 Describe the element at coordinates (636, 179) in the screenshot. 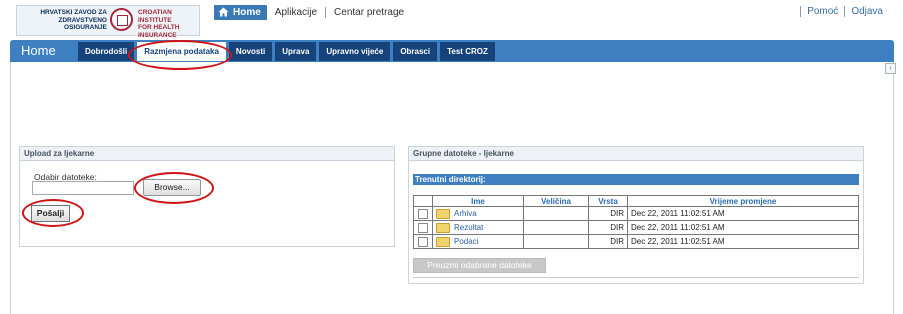

I see `current-directory-bar: Trenutni direktorij:` at that location.